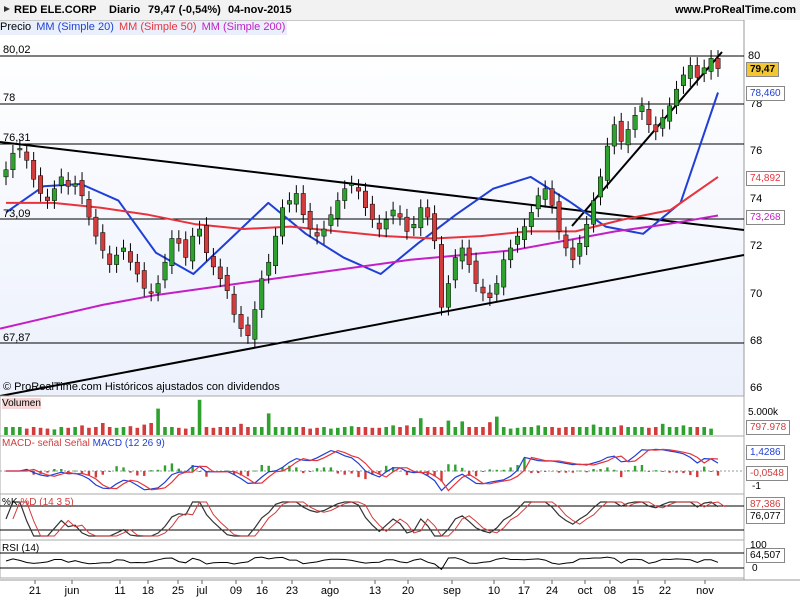 This screenshot has height=600, width=800. I want to click on x-tick-label: 16, so click(262, 591).